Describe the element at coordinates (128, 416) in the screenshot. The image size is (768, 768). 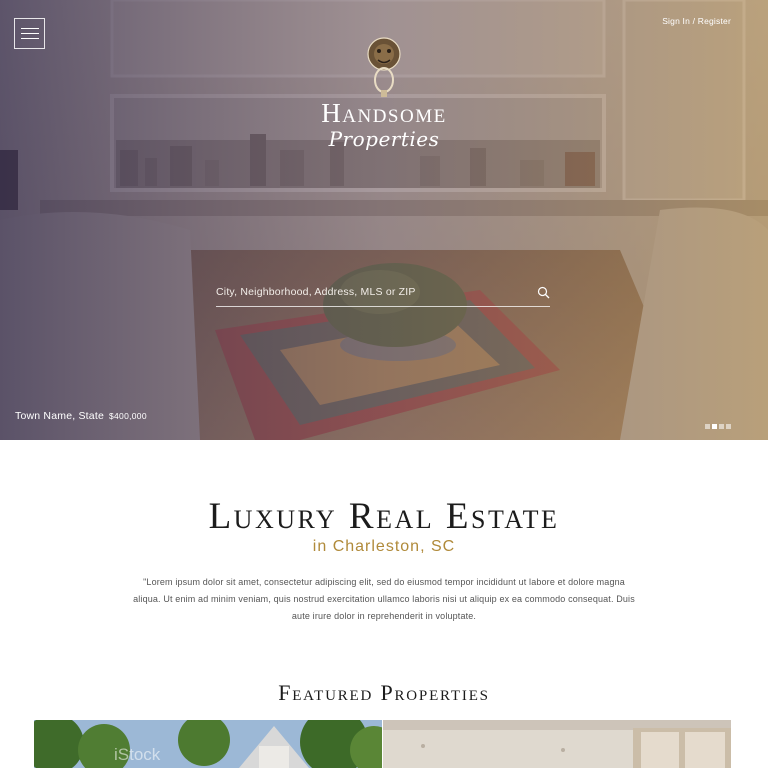
I see `listing-price: $400,000` at that location.